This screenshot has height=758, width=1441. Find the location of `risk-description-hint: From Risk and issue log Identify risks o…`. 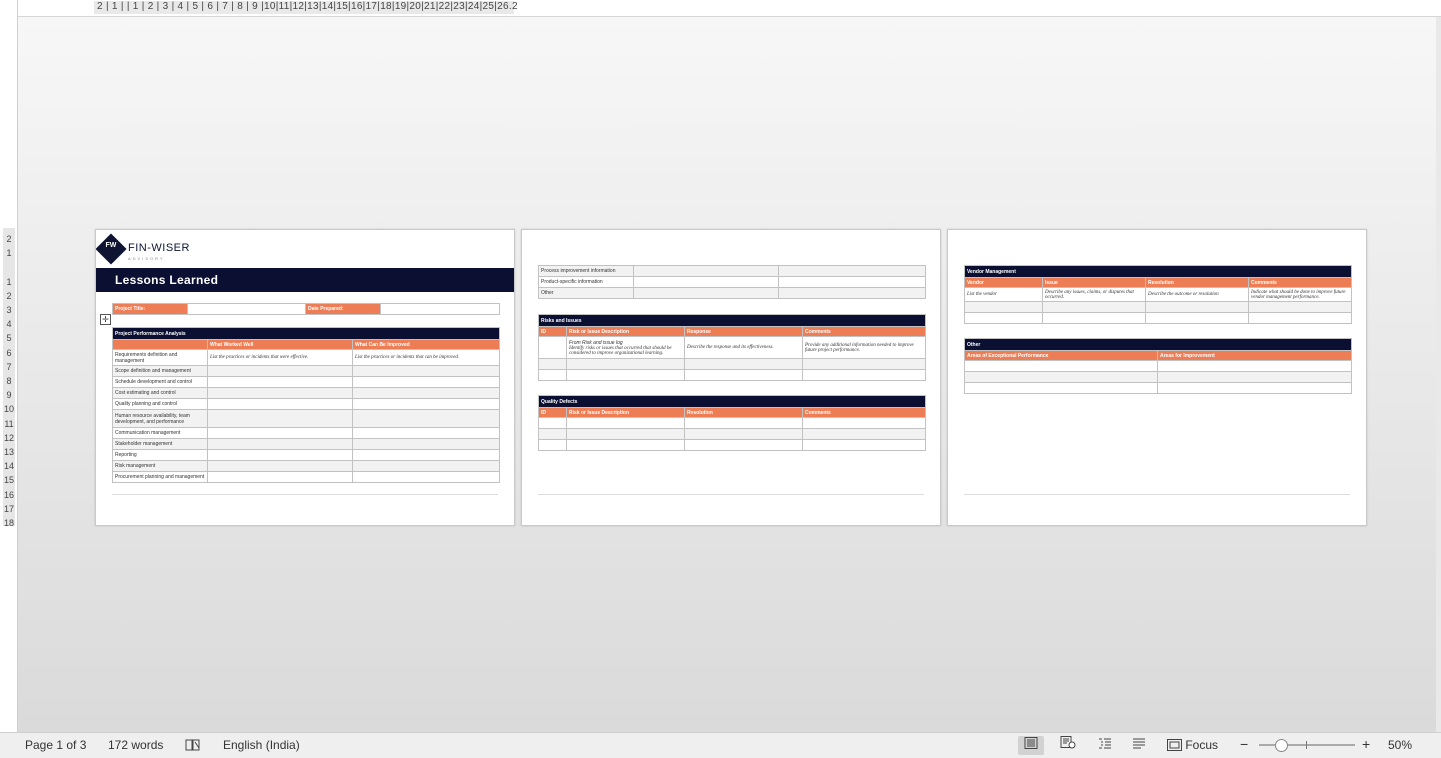

risk-description-hint: From Risk and issue log Identify risks o… is located at coordinates (625, 347).